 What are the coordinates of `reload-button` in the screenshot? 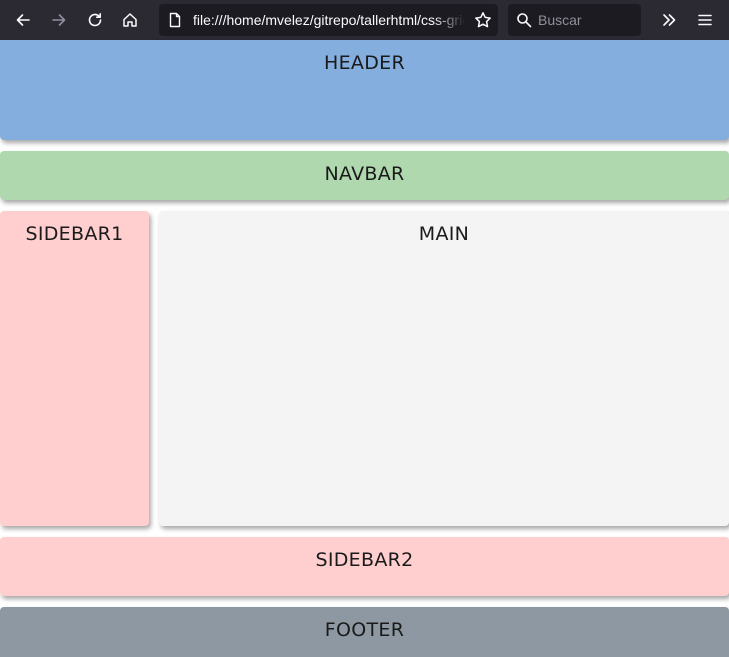 It's located at (95, 20).